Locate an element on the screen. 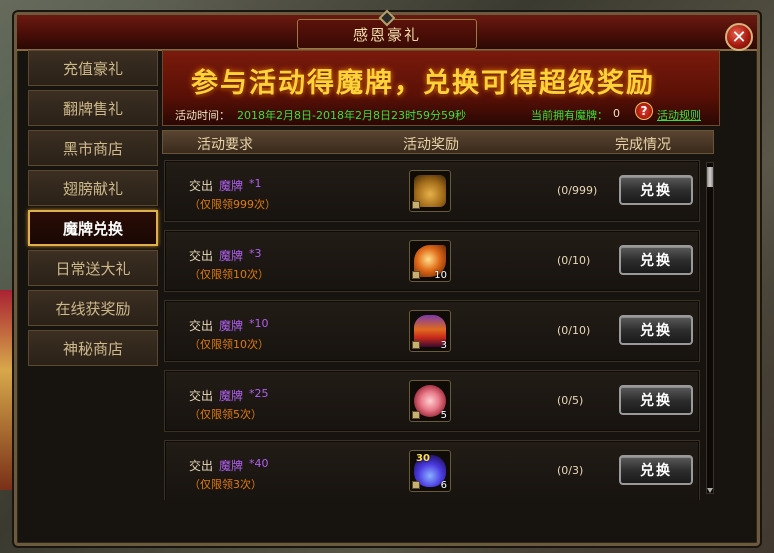  reward-slot: 5 is located at coordinates (430, 401).